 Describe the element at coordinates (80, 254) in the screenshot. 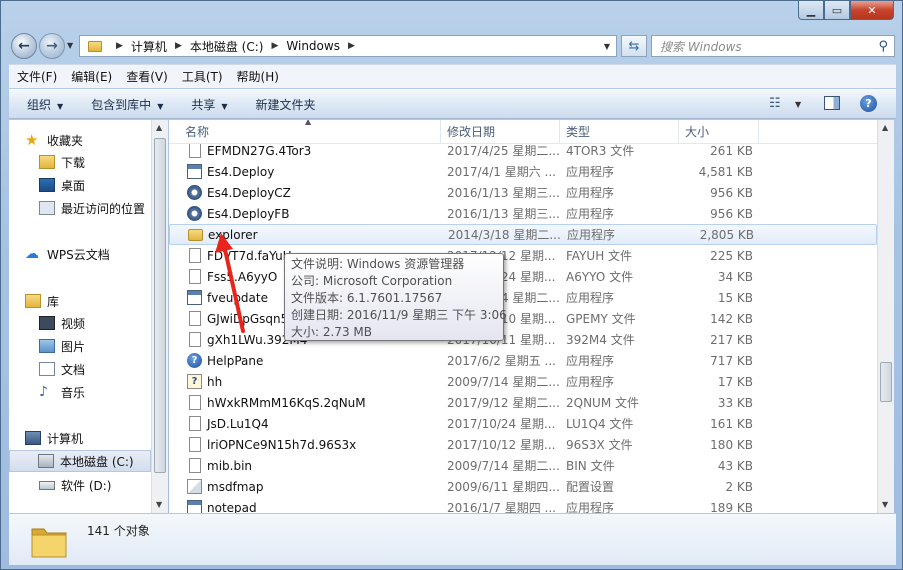

I see `nav-wps-cloud: ☁ WPS云文档` at that location.